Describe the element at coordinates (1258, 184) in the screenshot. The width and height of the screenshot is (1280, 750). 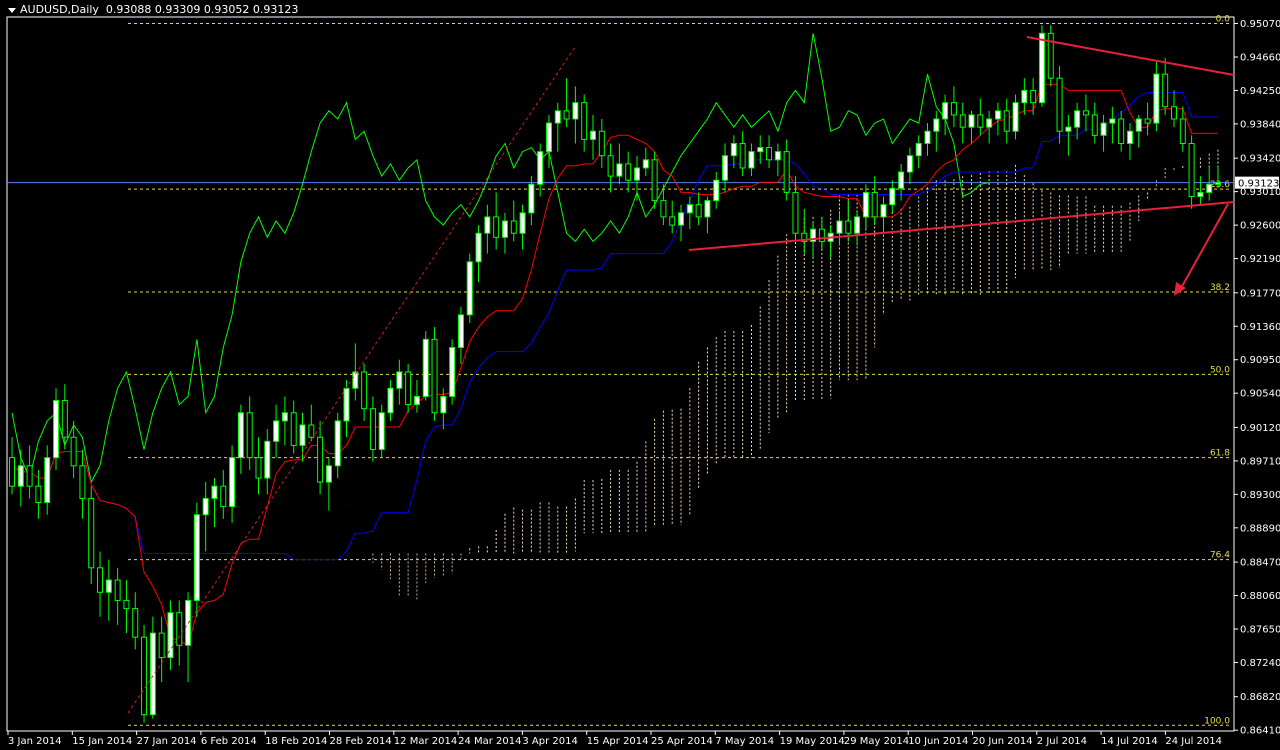
I see `price-tag-label: 0.93123` at that location.